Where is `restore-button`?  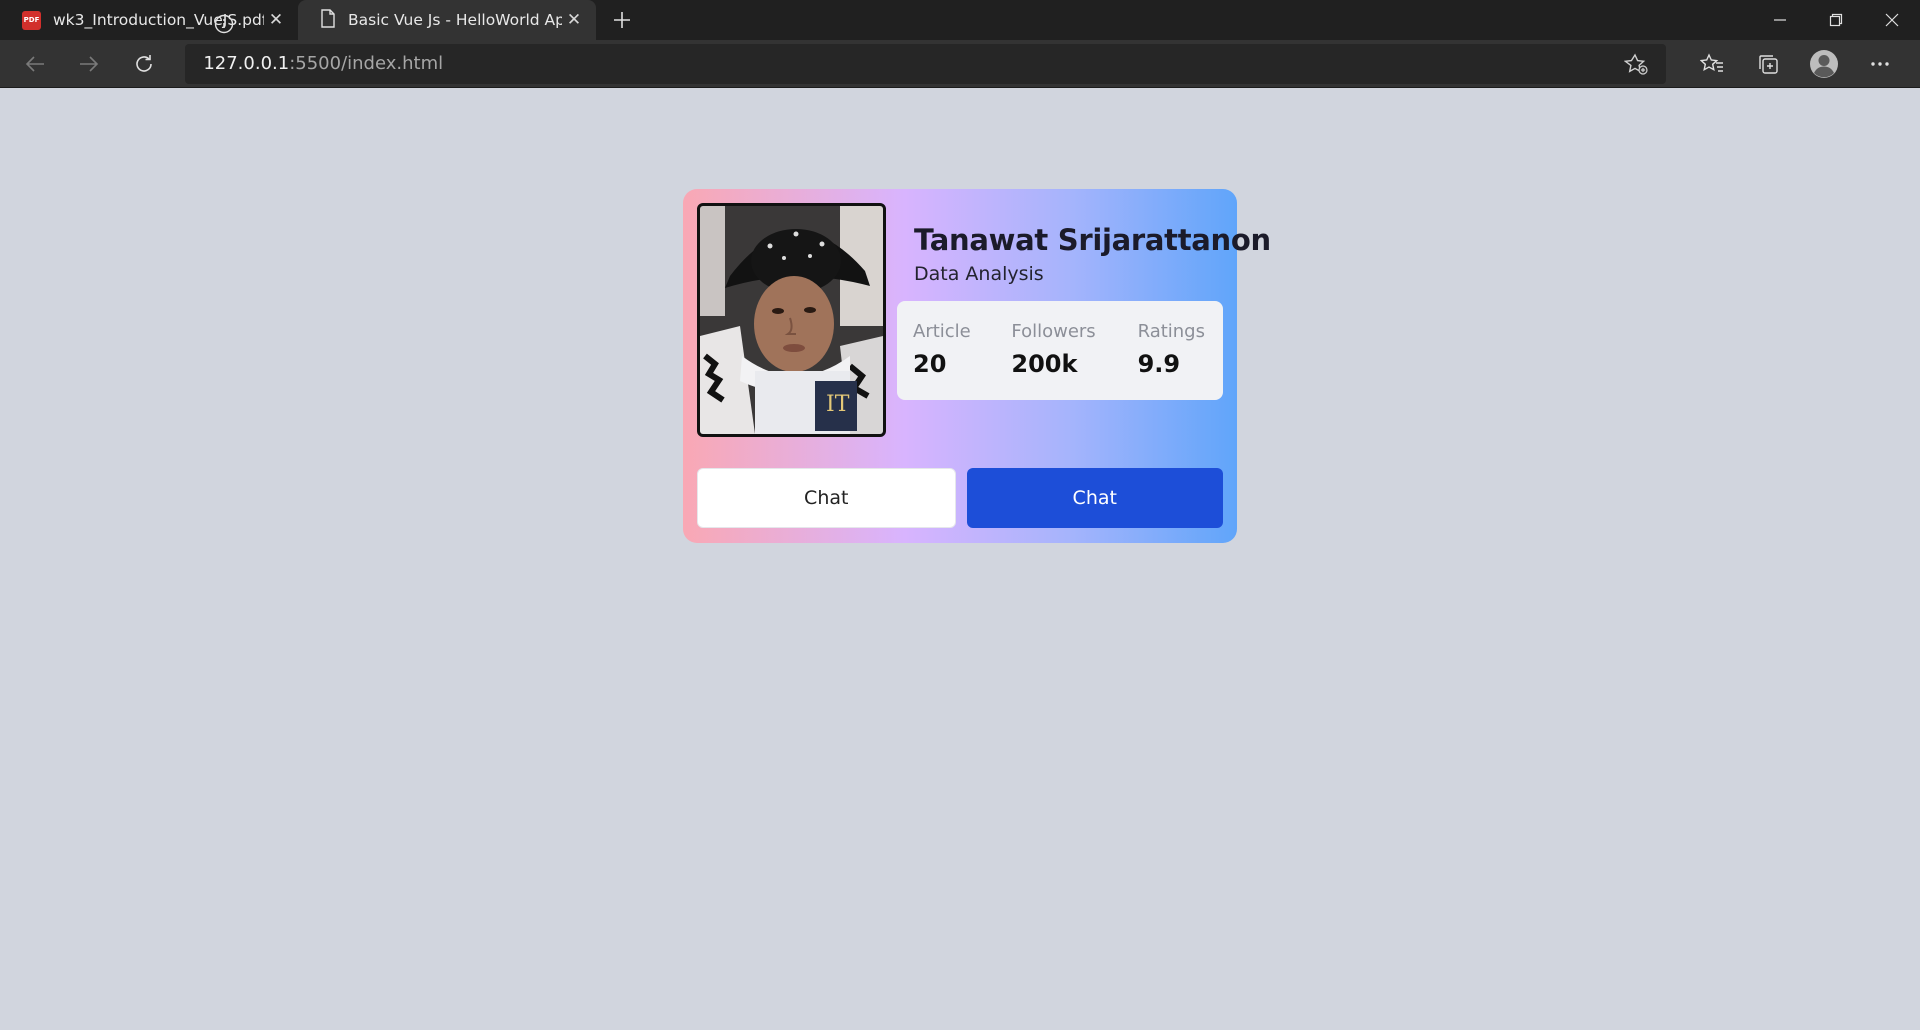 restore-button is located at coordinates (1836, 20).